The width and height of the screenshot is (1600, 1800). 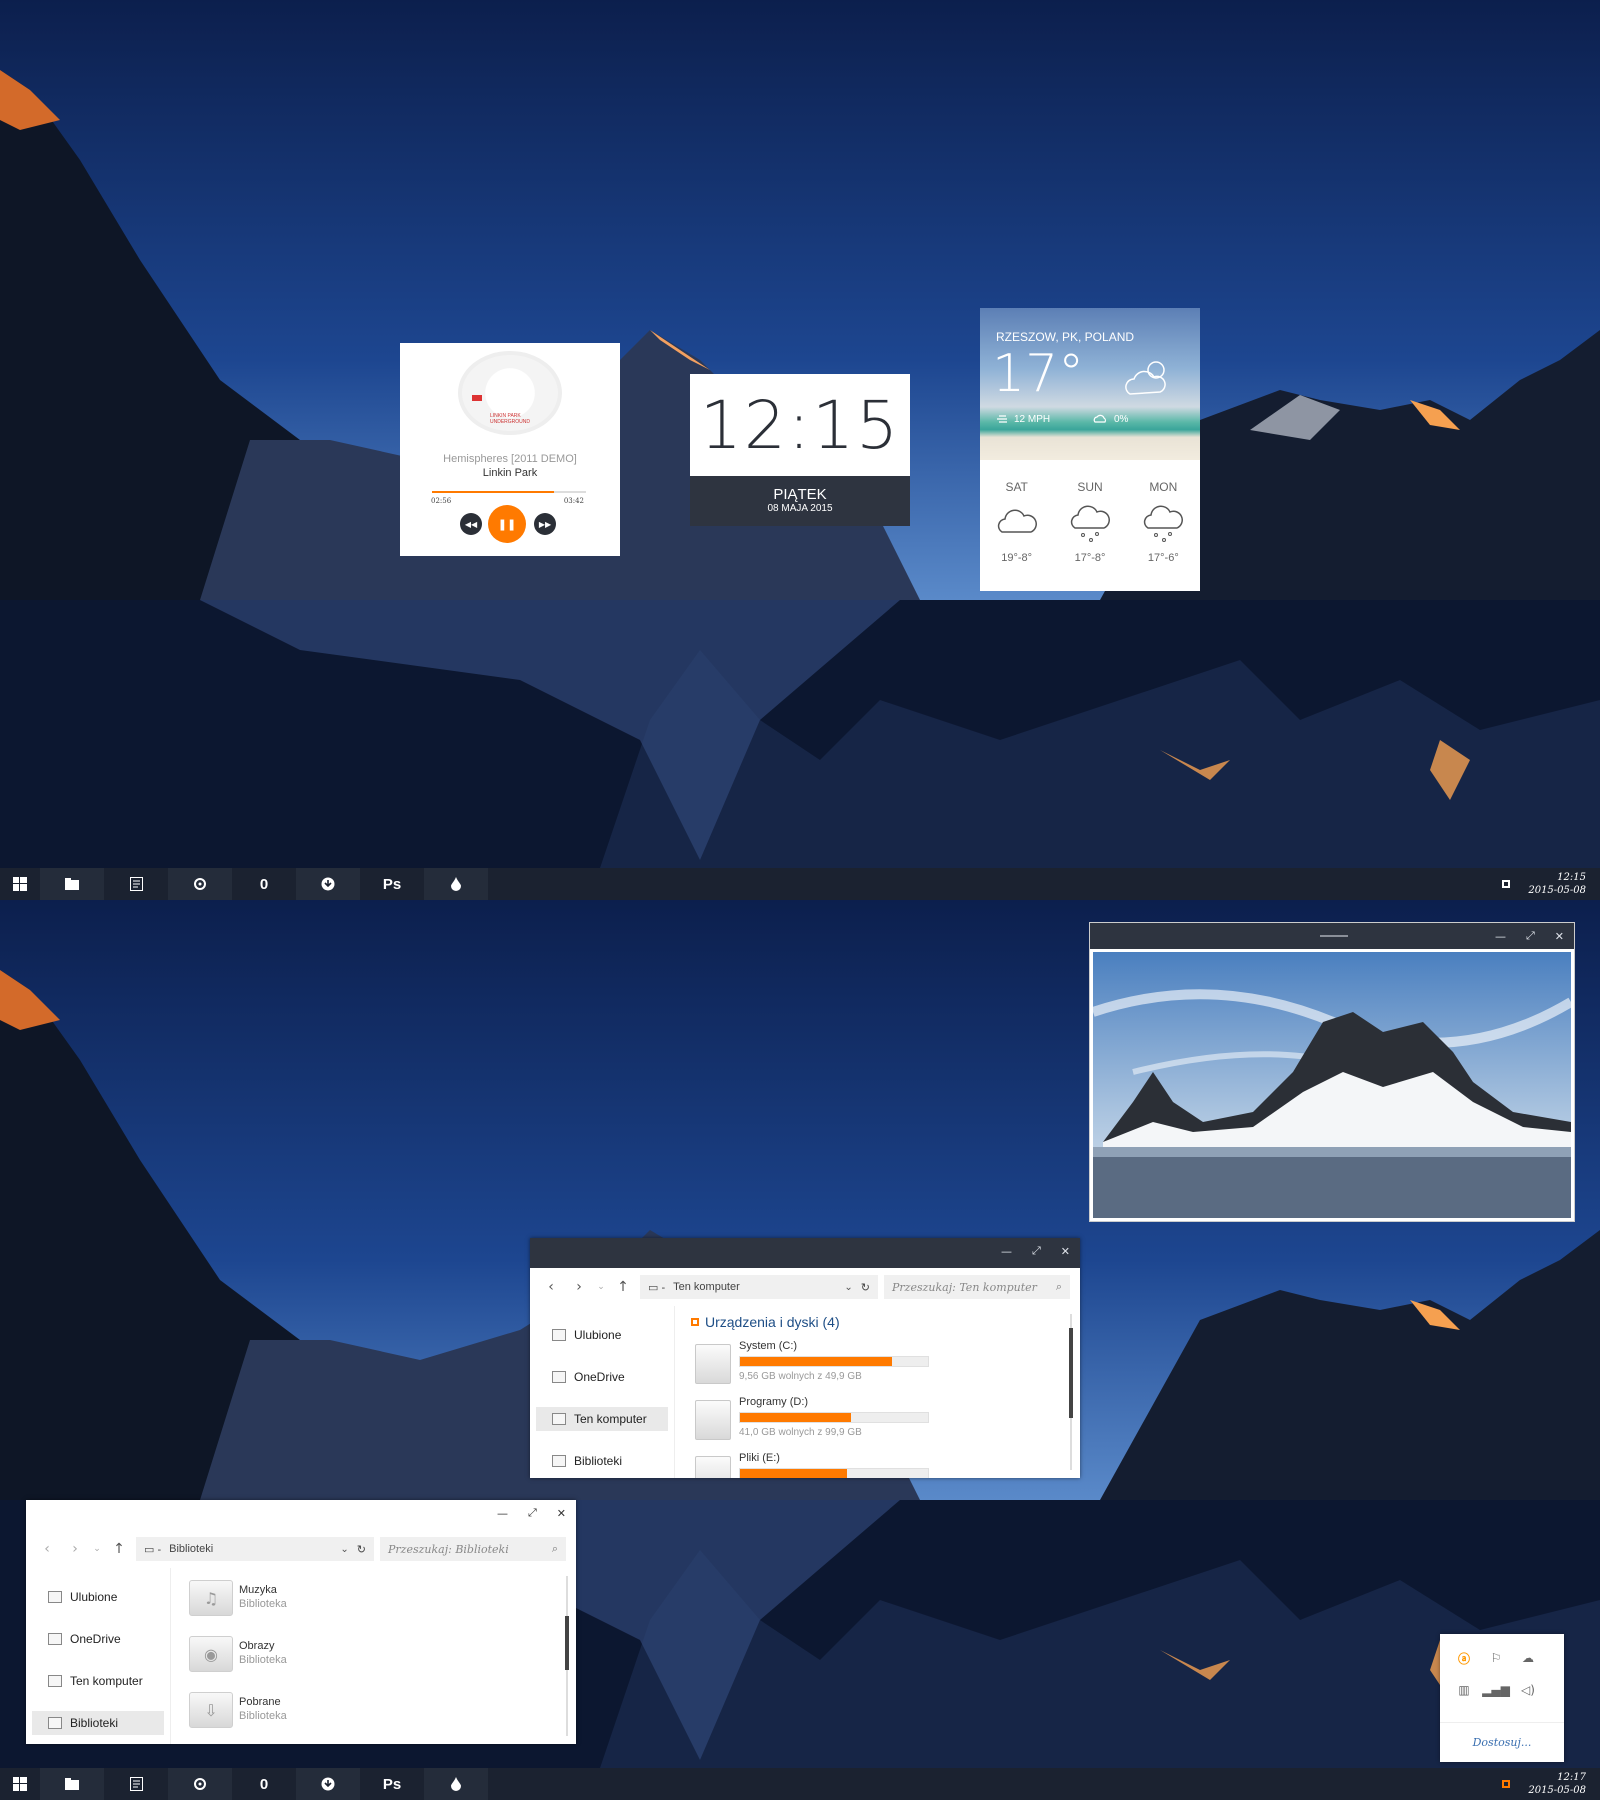 I want to click on library-item: ♫ Muzyka Biblioteka, so click(x=289, y=1599).